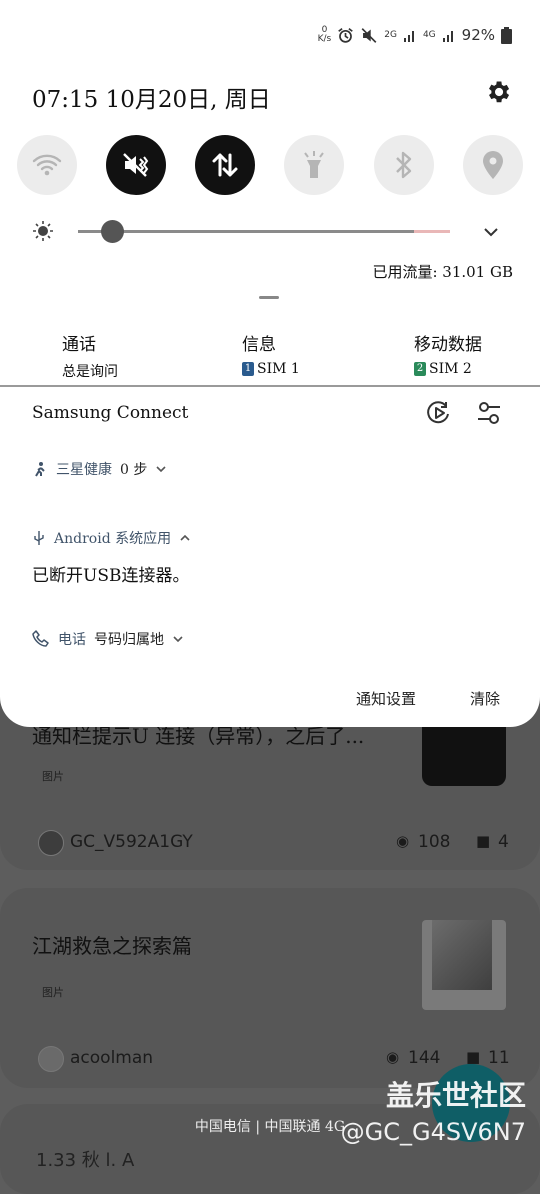  Describe the element at coordinates (433, 1132) in the screenshot. I see `watermark-handle: @GC_G4SV6N7` at that location.